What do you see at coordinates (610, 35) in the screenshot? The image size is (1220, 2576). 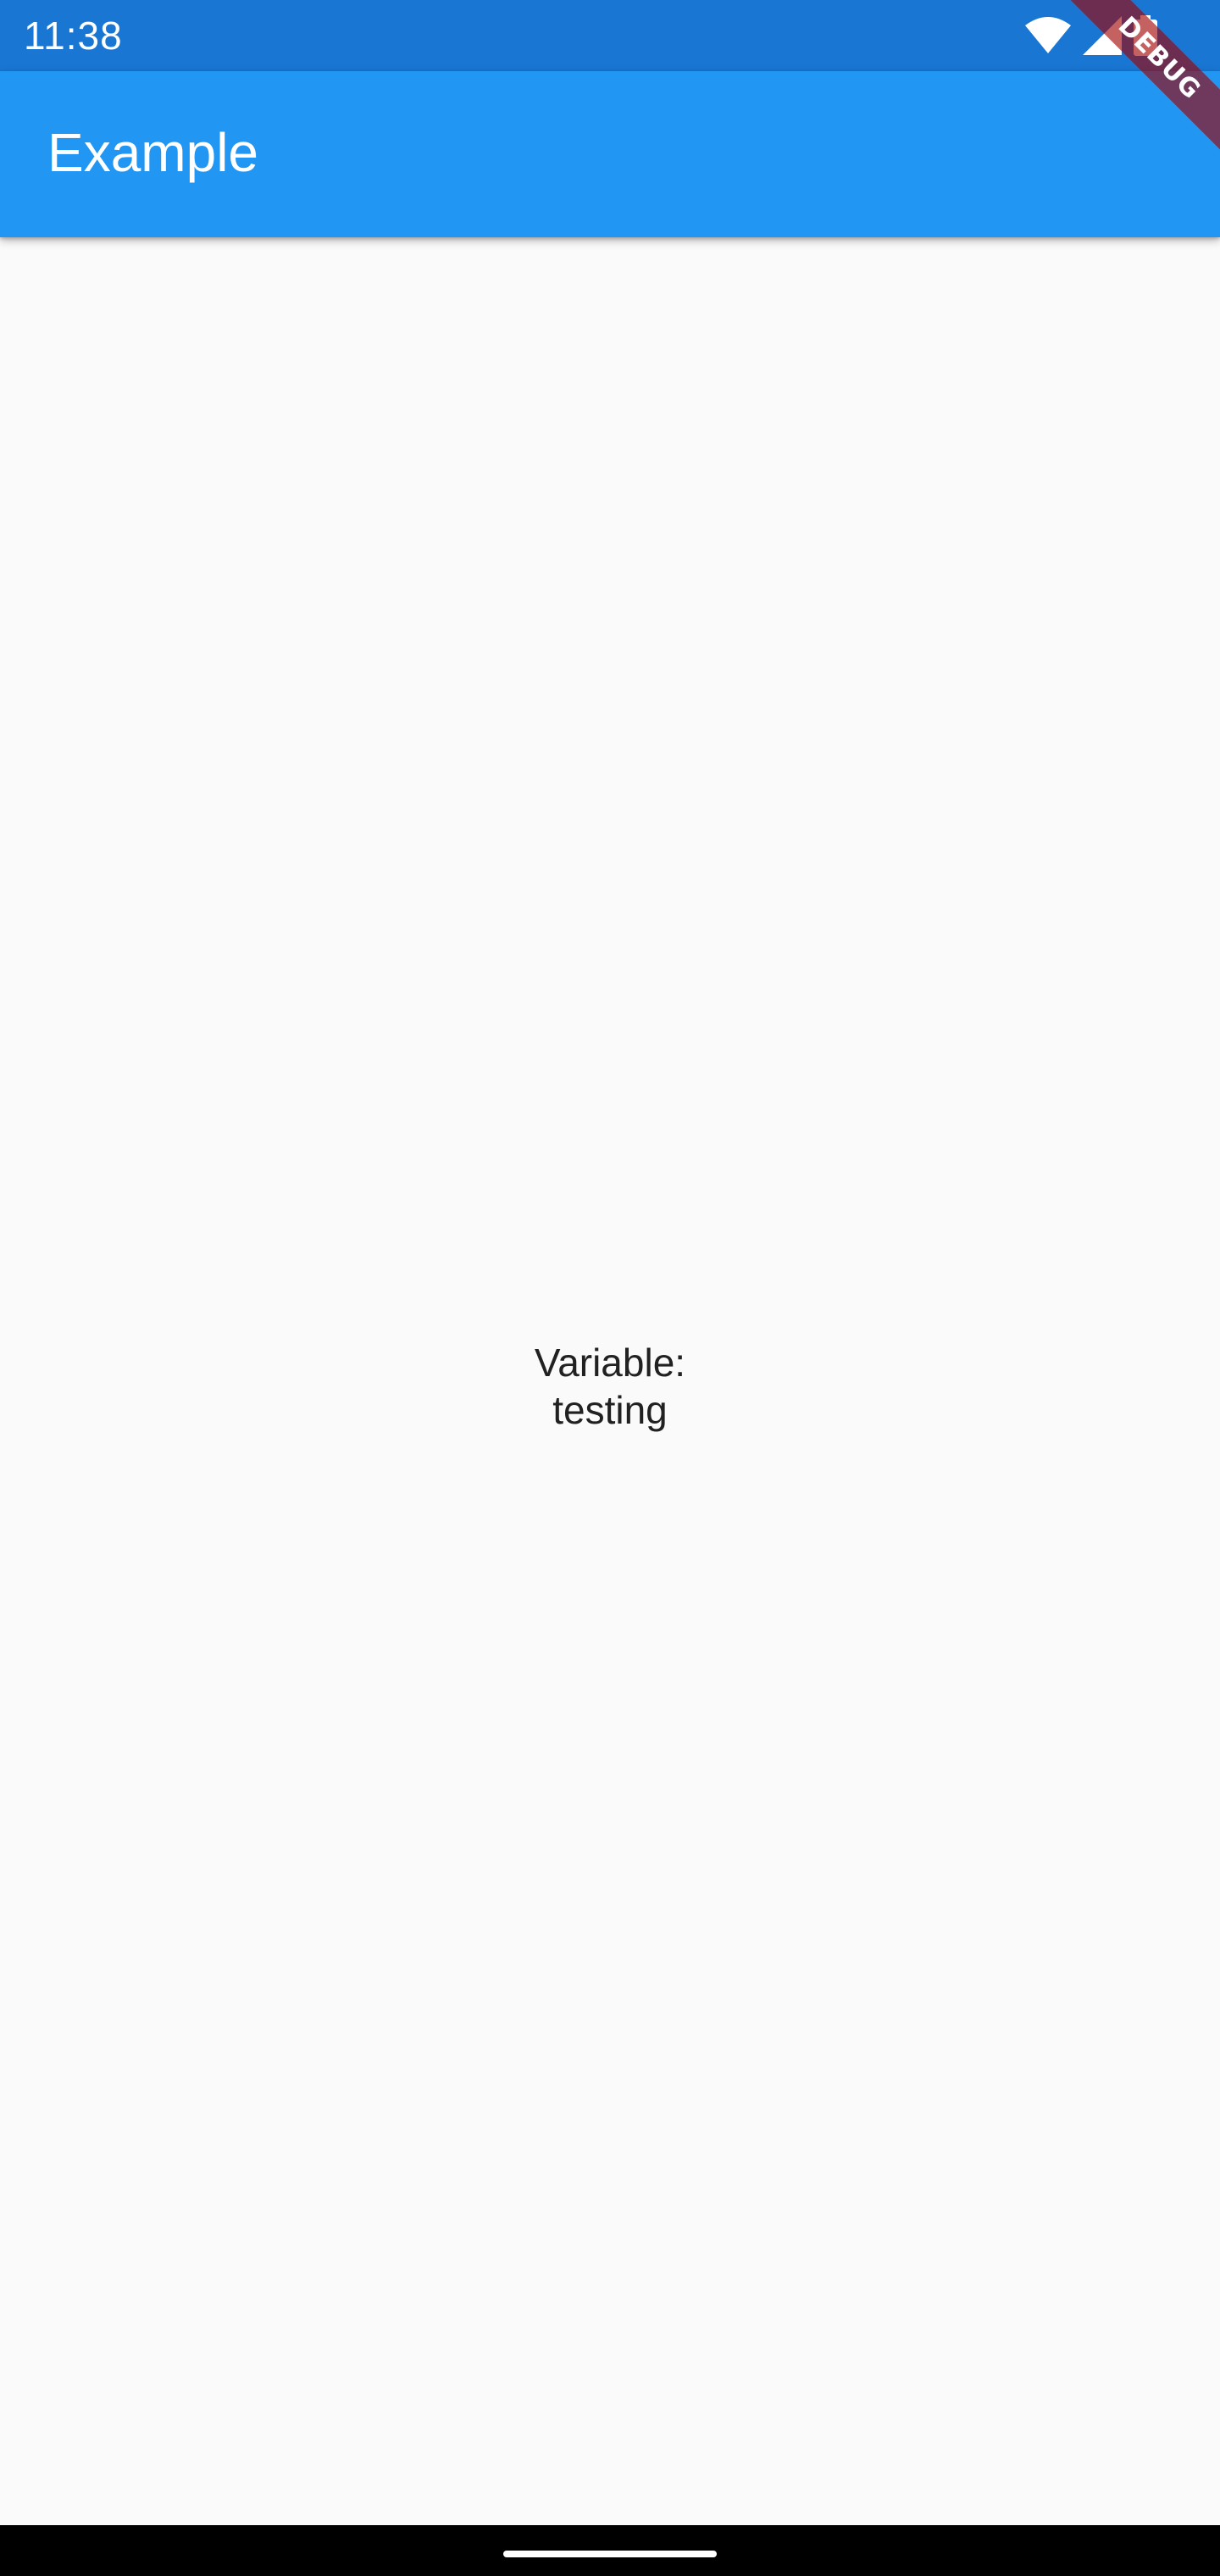 I see `status-bar: 11:38` at bounding box center [610, 35].